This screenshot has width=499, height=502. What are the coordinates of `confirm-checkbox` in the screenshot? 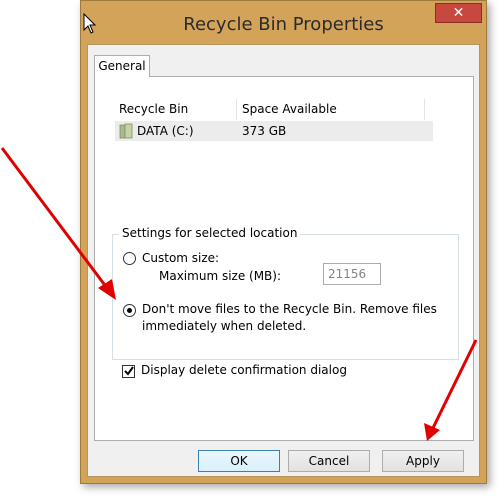 It's located at (128, 371).